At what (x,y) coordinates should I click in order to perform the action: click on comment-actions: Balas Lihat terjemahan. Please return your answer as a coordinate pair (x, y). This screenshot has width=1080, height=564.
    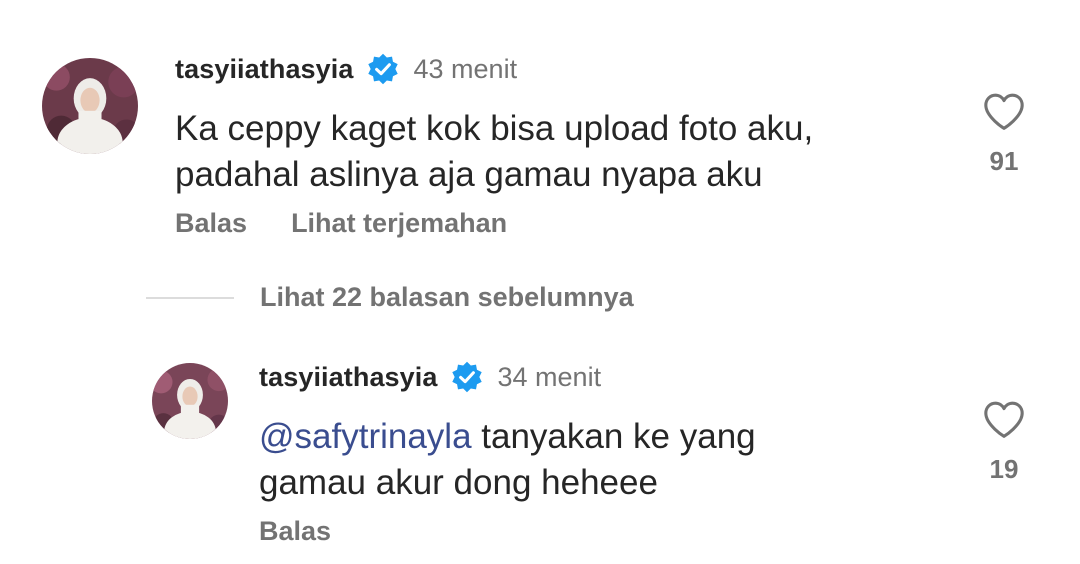
    Looking at the image, I should click on (341, 223).